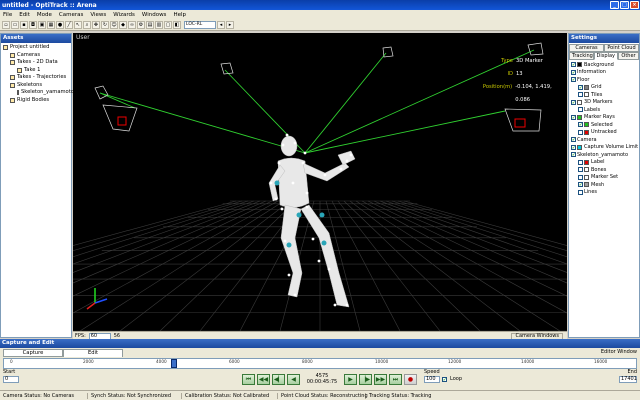  I want to click on asset-tree-item: Skeleton_yamamoto, so click(37, 93).